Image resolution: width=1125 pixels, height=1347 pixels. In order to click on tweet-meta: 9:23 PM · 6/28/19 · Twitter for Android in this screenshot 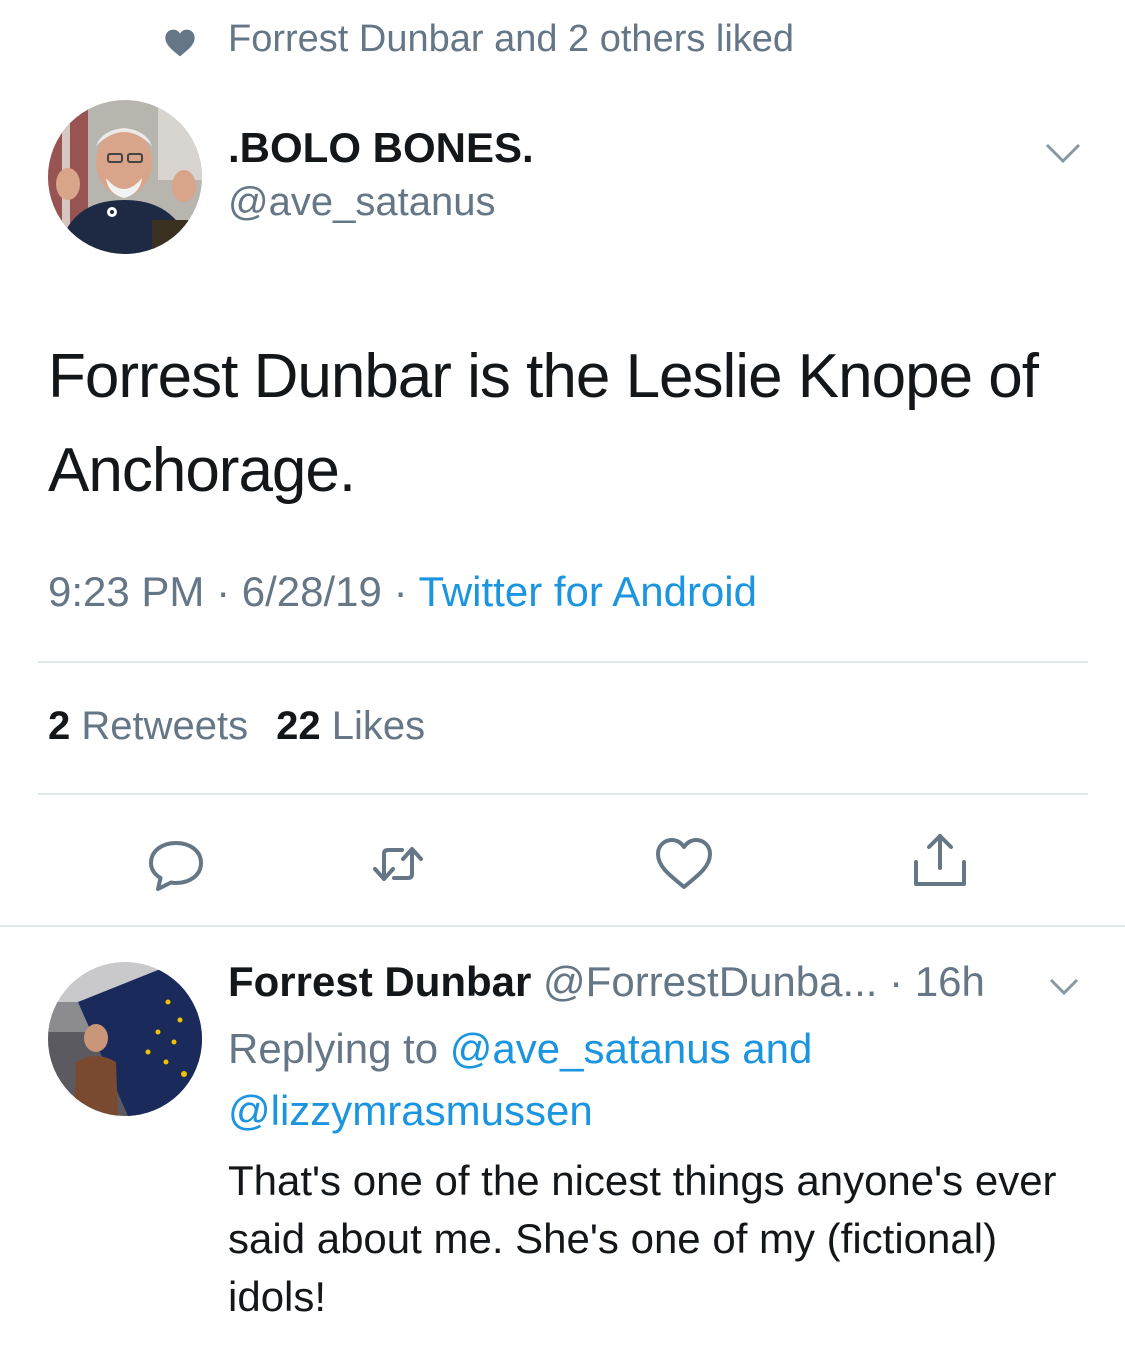, I will do `click(402, 592)`.